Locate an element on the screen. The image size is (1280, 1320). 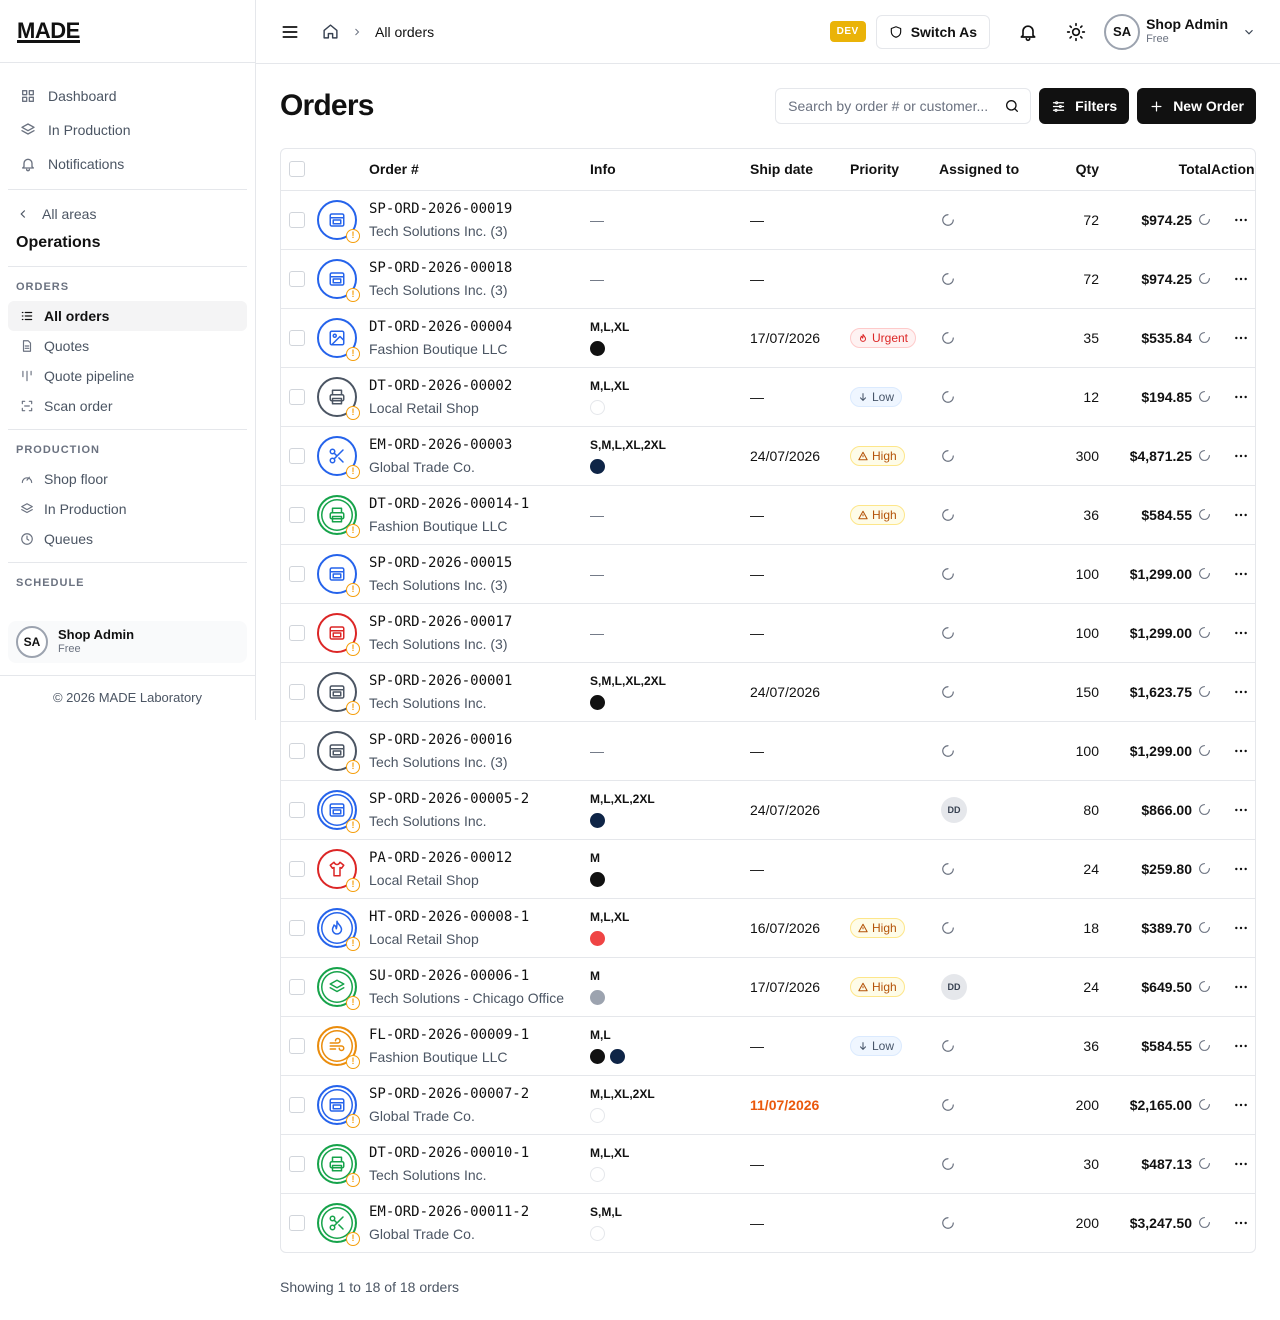
back-to-all-areas: All areas is located at coordinates (127, 214).